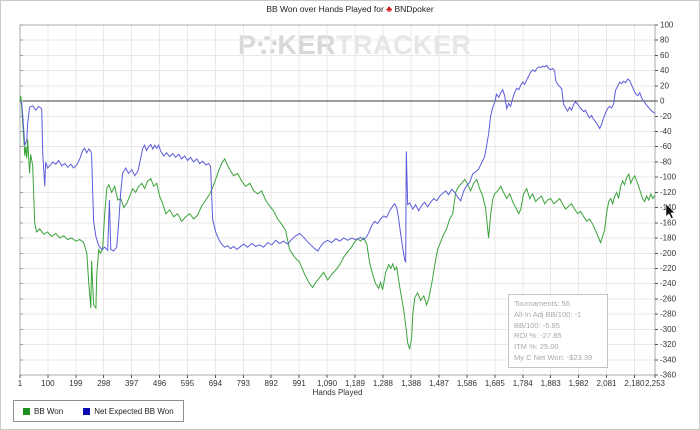 Image resolution: width=700 pixels, height=430 pixels. I want to click on stats-line: ITM %: 25.00, so click(536, 347).